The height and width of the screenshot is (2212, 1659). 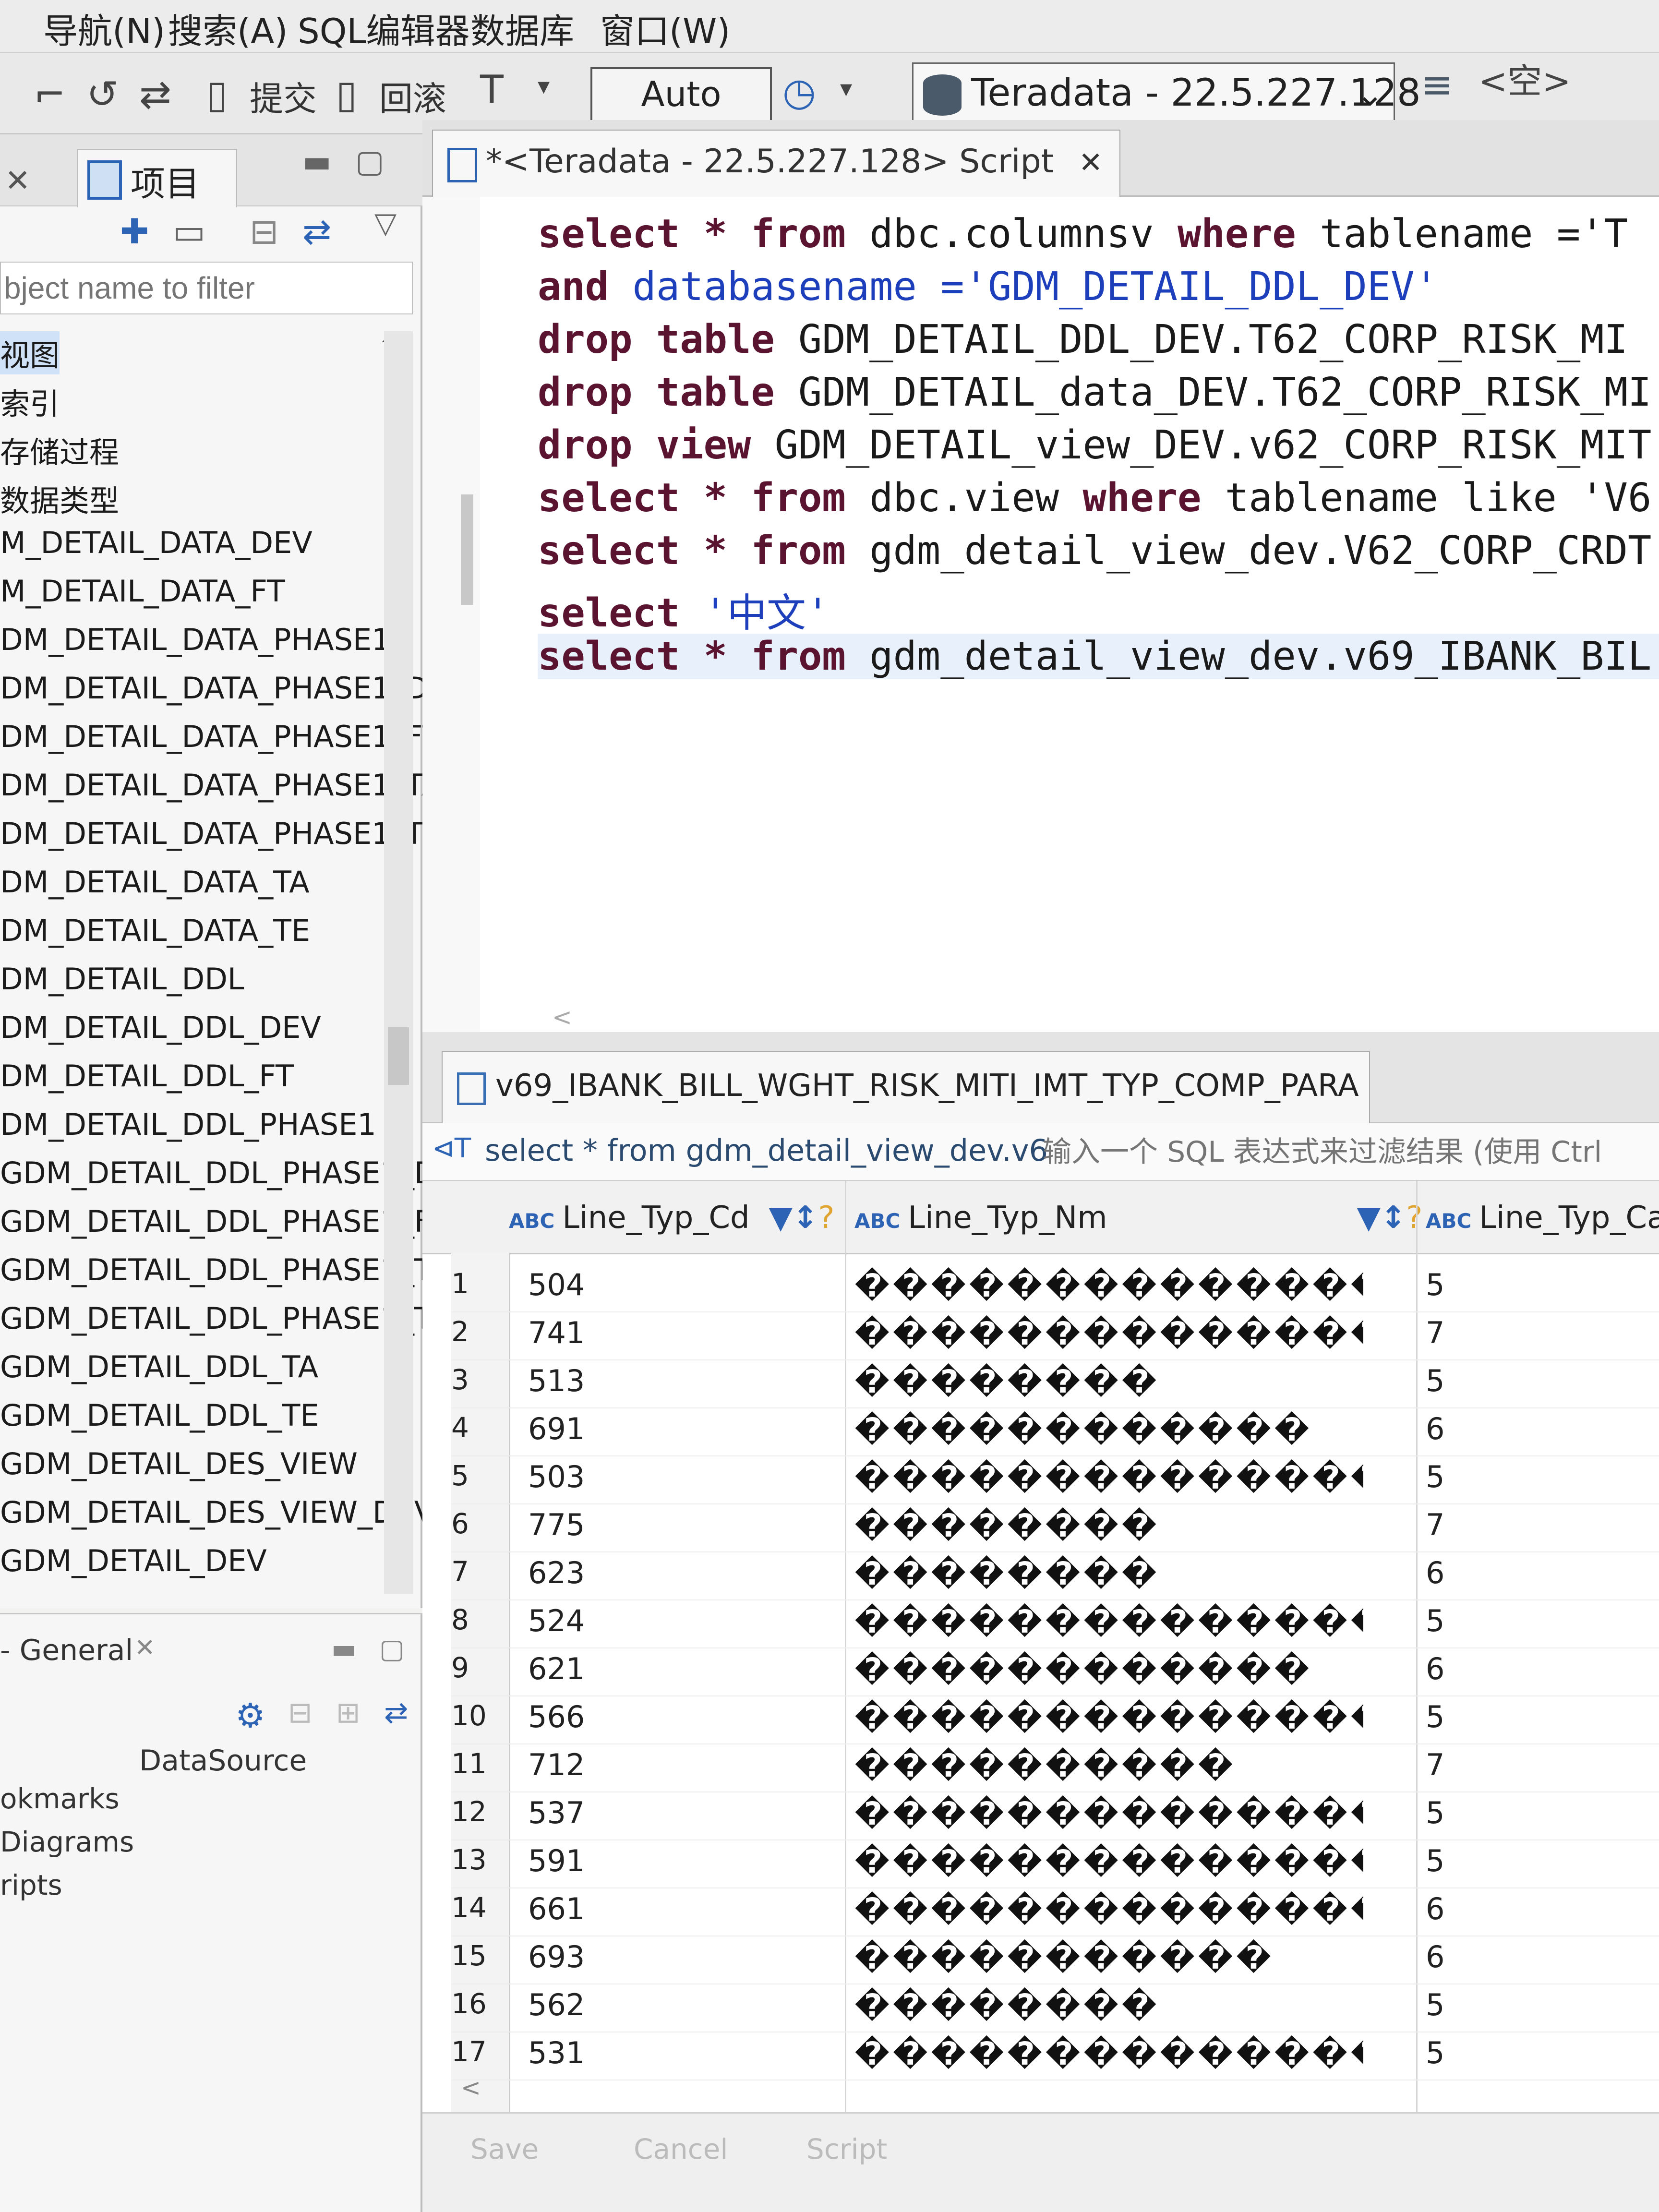 What do you see at coordinates (681, 95) in the screenshot?
I see `commit-mode-button: Auto` at bounding box center [681, 95].